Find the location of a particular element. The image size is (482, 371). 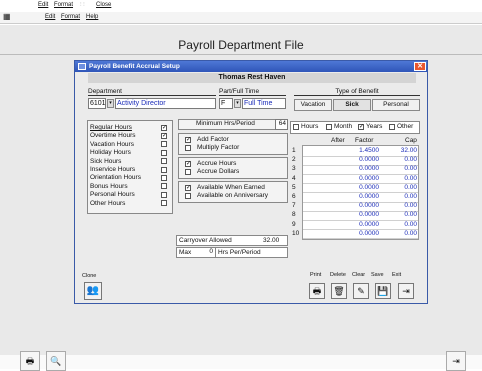

print-preview-icon: 🔍 is located at coordinates (56, 361).